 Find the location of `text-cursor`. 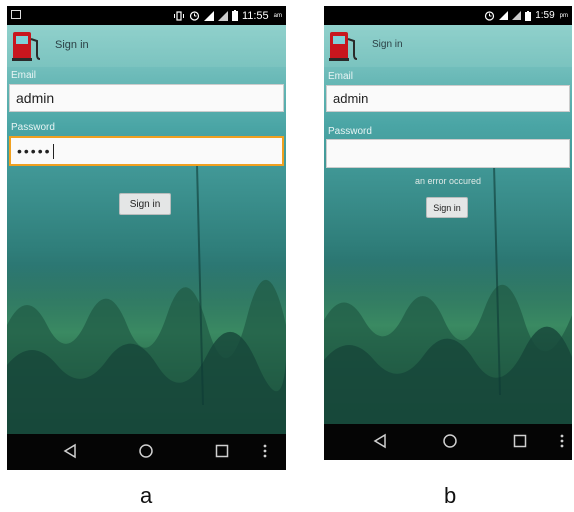

text-cursor is located at coordinates (53, 151).